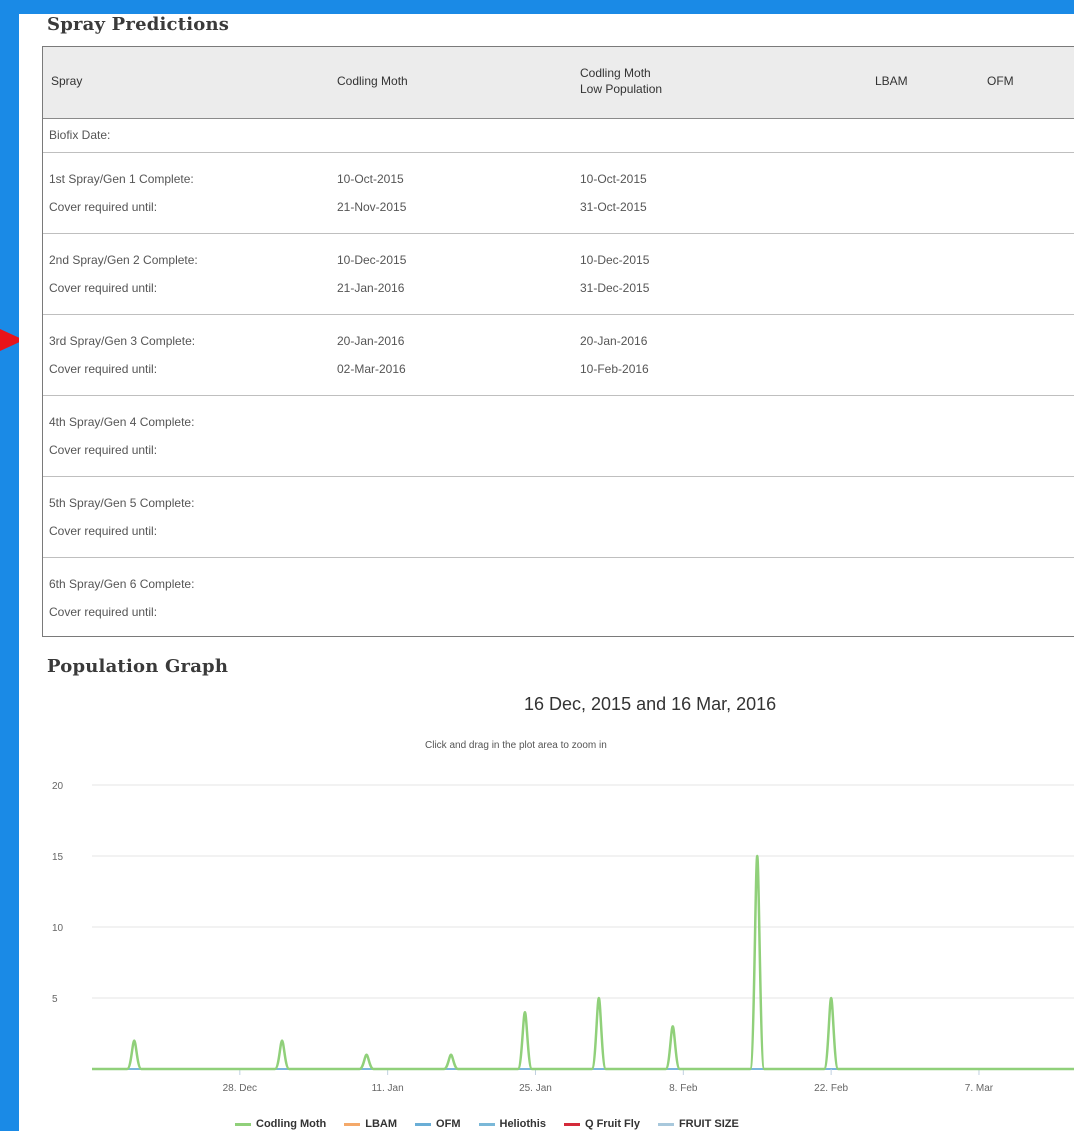 The image size is (1074, 1131). Describe the element at coordinates (614, 341) in the screenshot. I see `low-population-complete-date: 20-Jan-2016` at that location.